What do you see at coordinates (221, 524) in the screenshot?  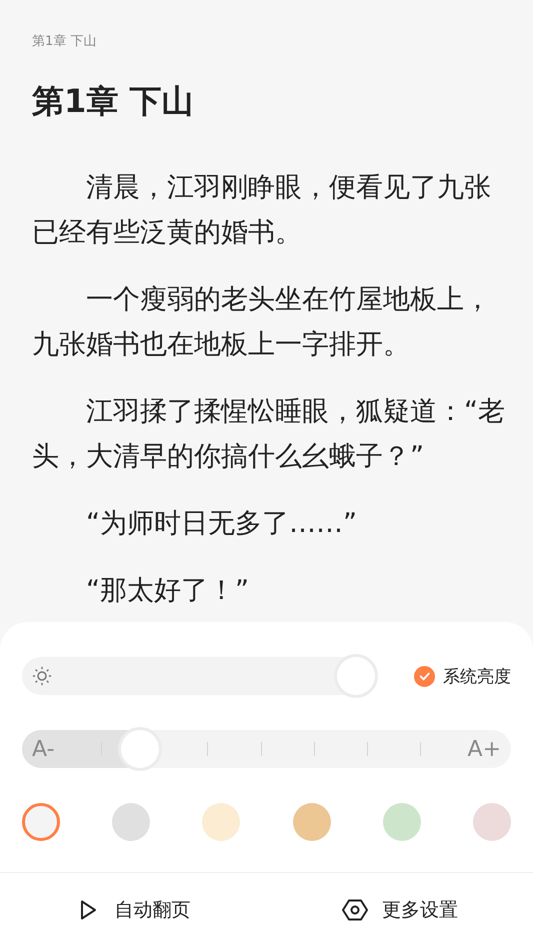 I see `paragraph: “为师时日无多了……”` at bounding box center [221, 524].